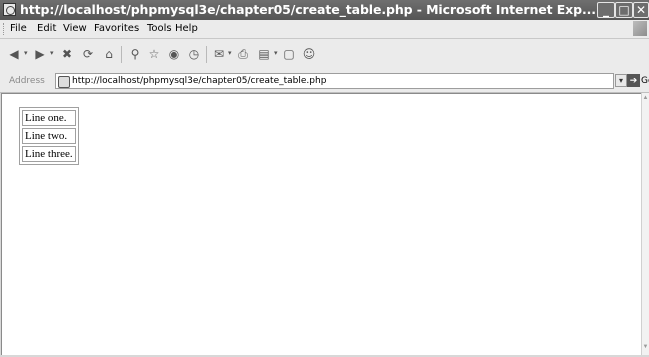 Image resolution: width=649 pixels, height=357 pixels. I want to click on back-icon: ◀, so click(14, 54).